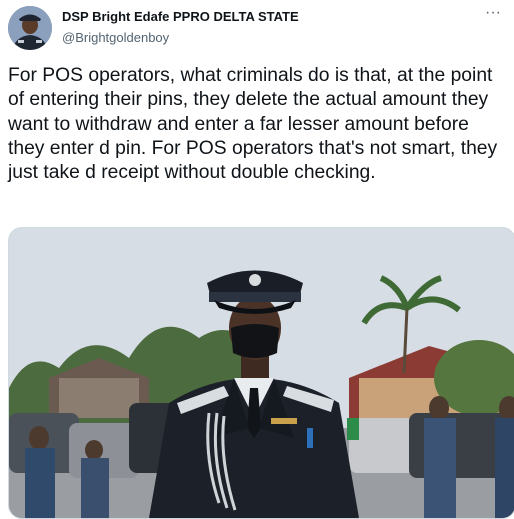  I want to click on author-handle: @Brightgoldenboy, so click(115, 37).